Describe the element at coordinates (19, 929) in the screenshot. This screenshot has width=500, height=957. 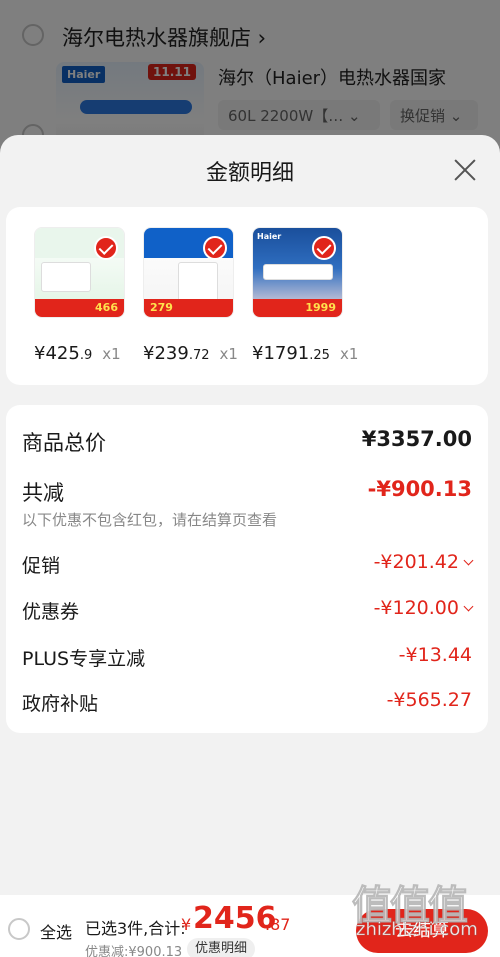
I see `select-all-radio` at that location.